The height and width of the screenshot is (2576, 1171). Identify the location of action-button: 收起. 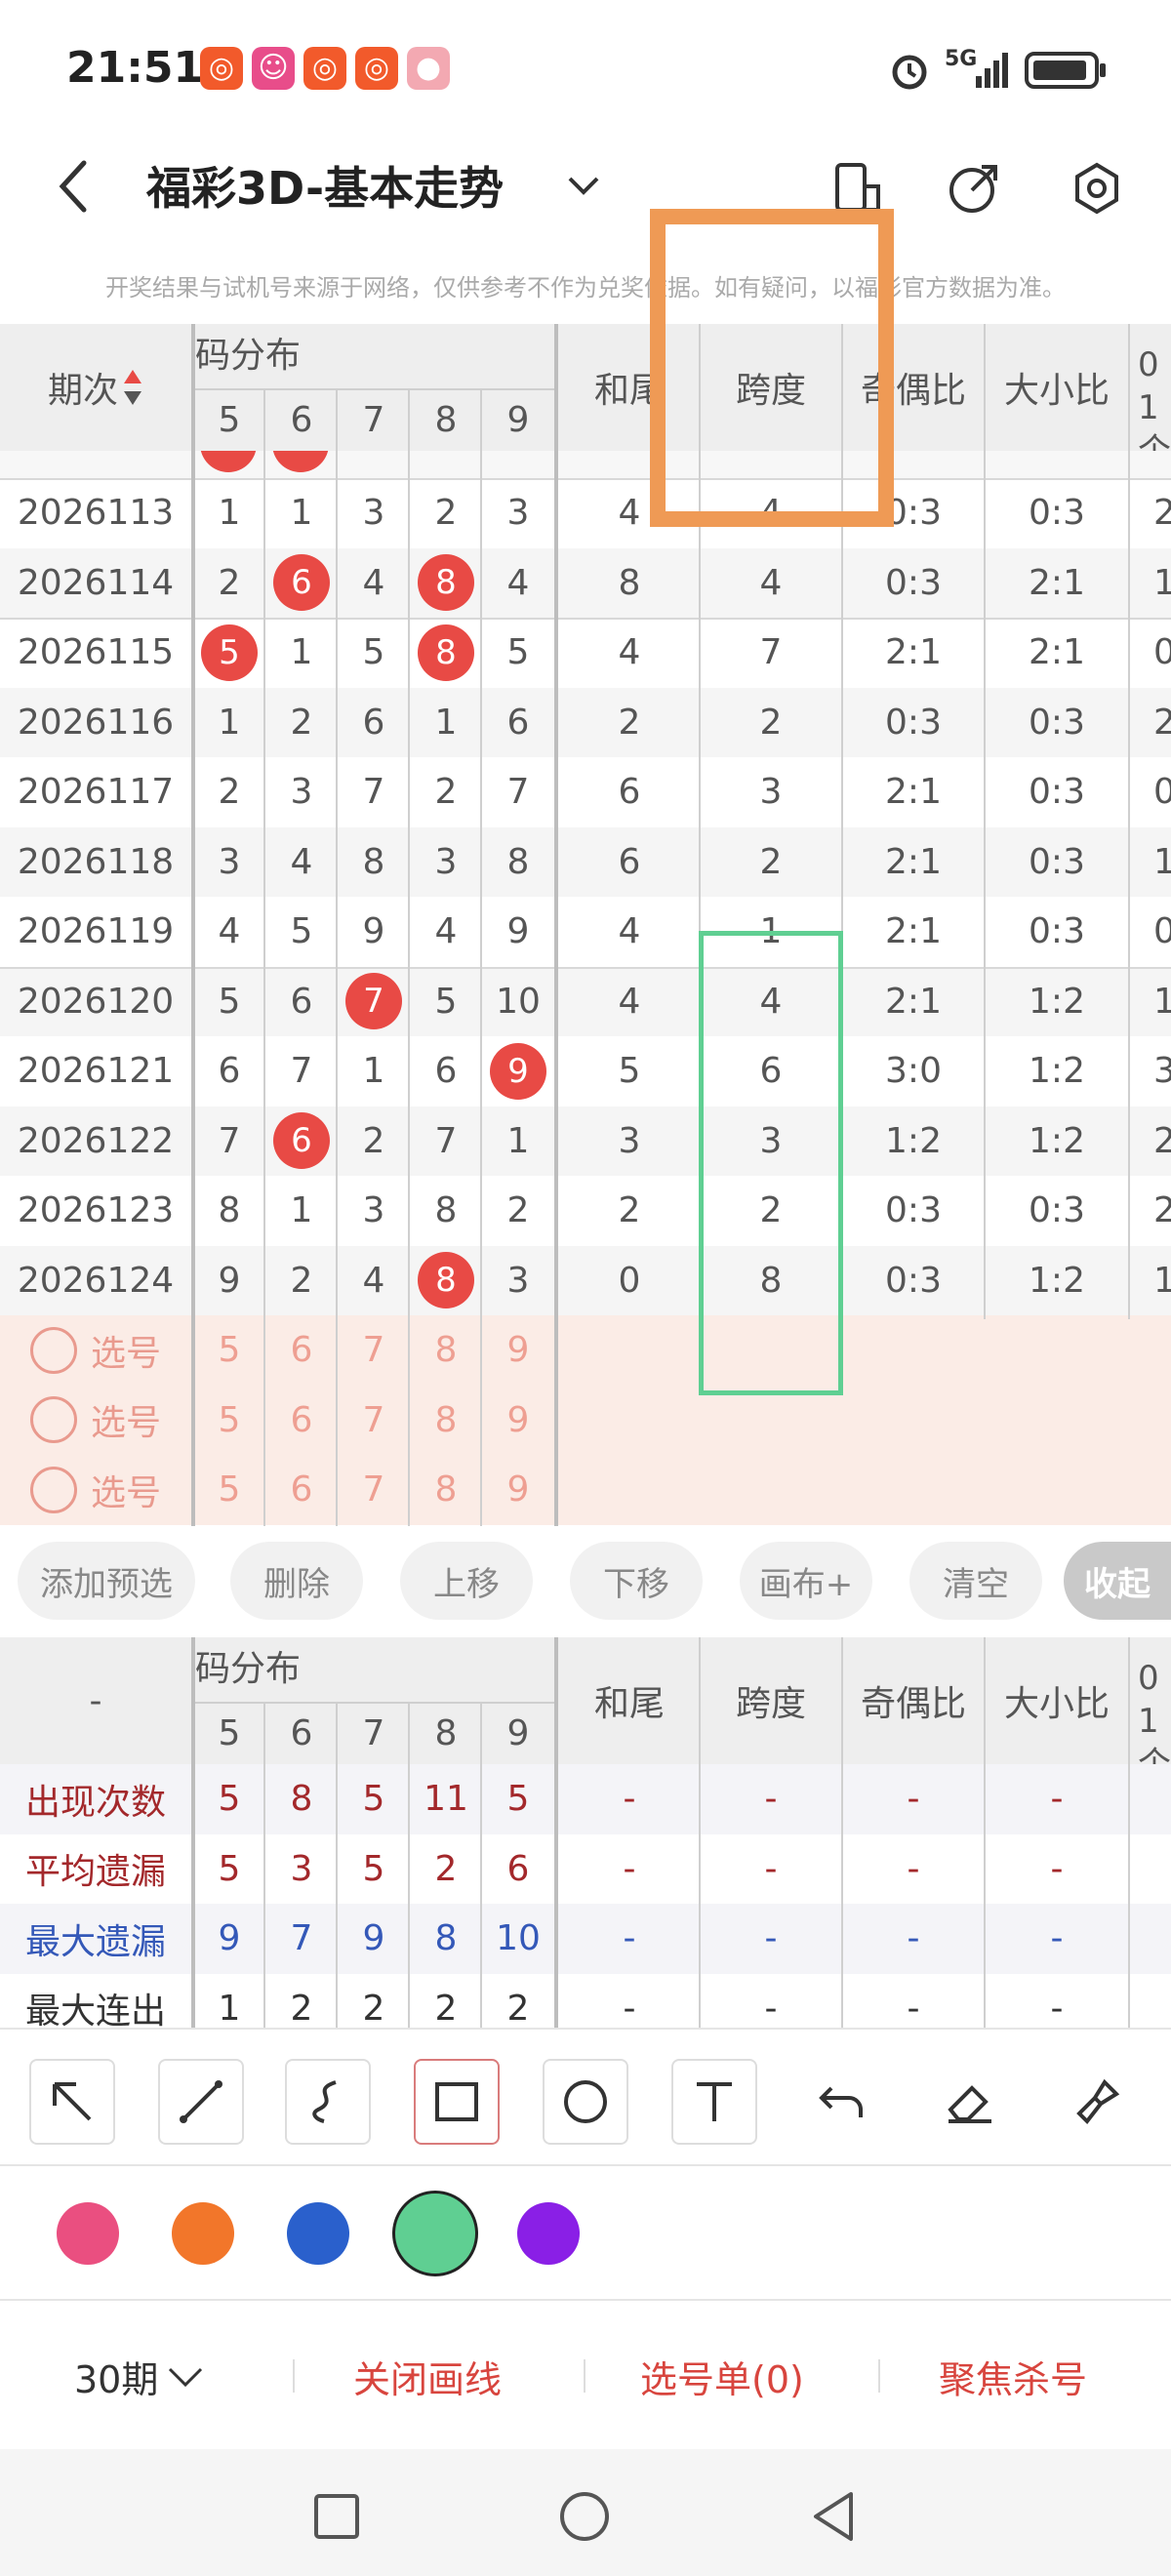
(1117, 1581).